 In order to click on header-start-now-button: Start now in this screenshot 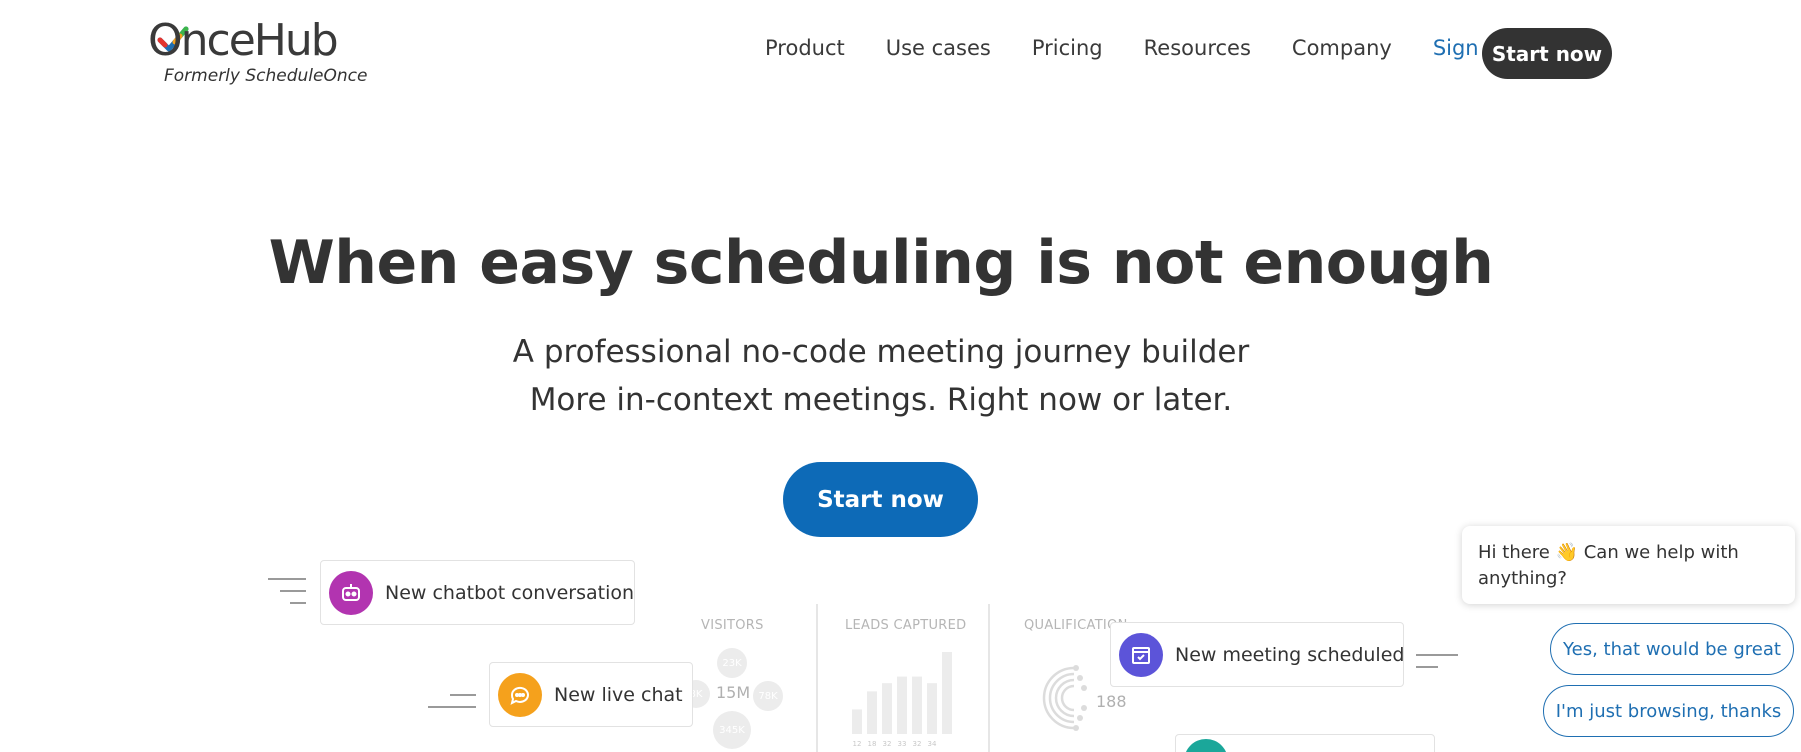, I will do `click(1547, 53)`.